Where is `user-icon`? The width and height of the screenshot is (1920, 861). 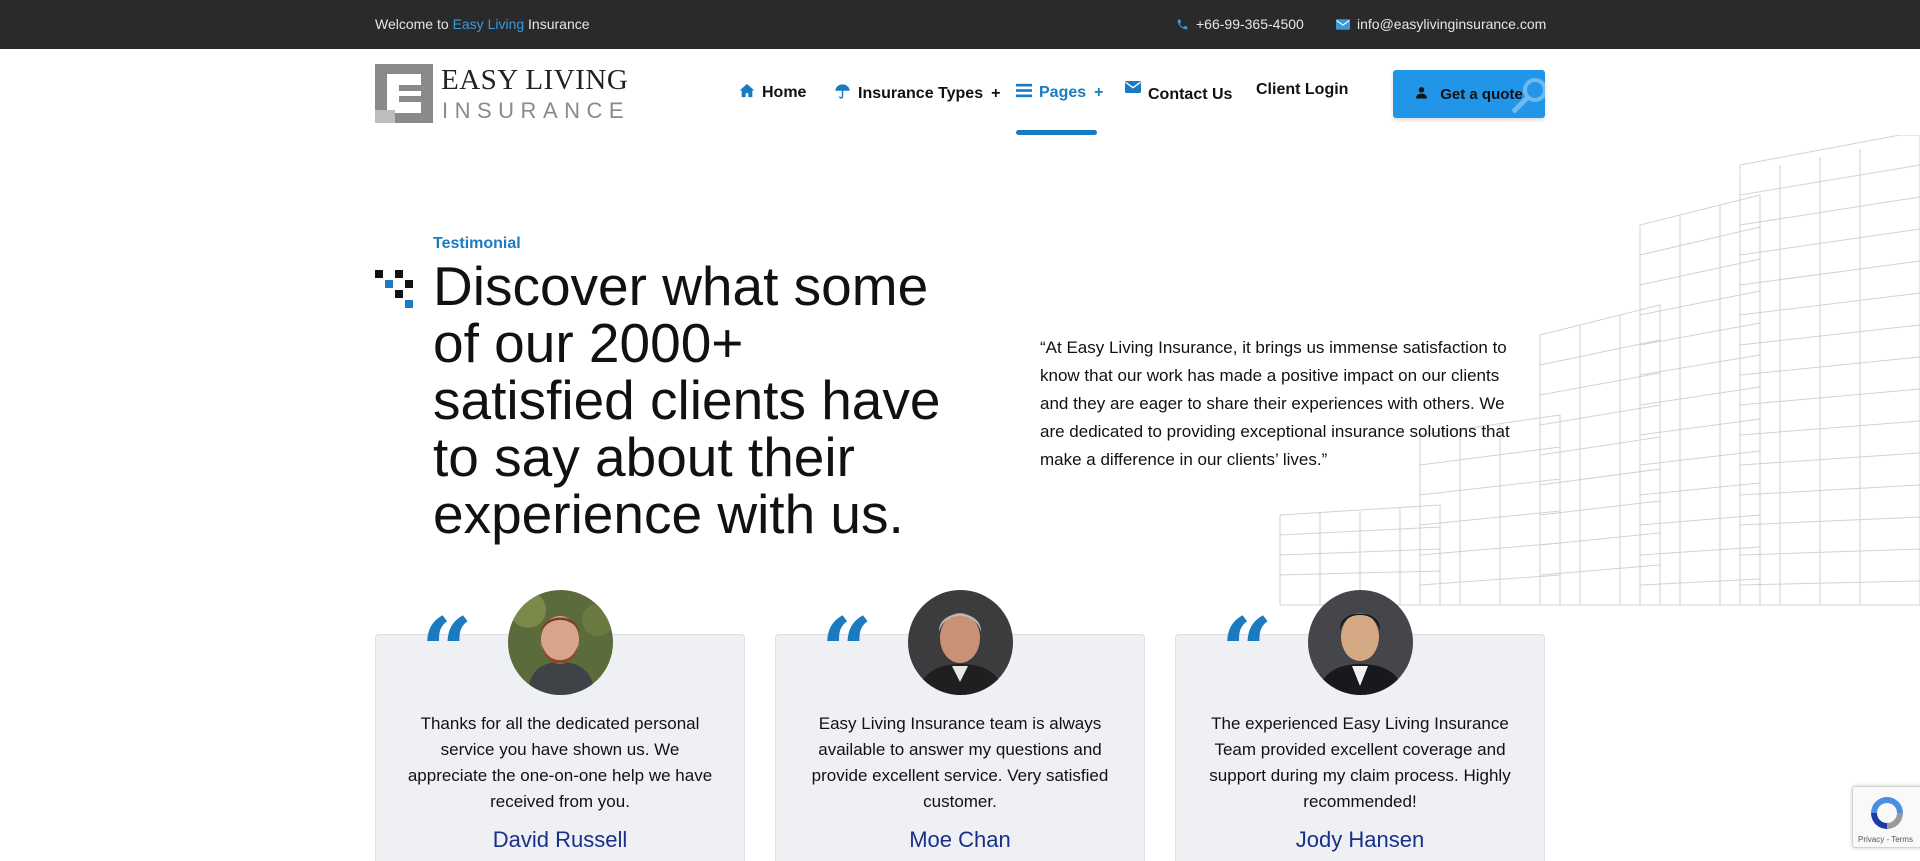 user-icon is located at coordinates (1421, 94).